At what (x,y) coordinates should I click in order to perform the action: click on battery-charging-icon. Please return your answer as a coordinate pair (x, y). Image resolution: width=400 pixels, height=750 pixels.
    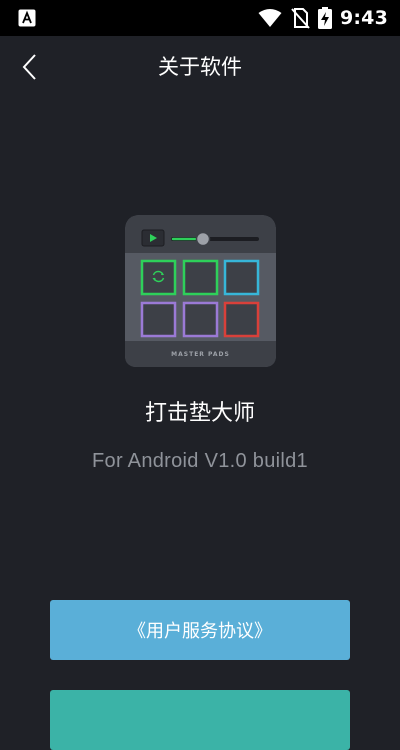
    Looking at the image, I should click on (324, 18).